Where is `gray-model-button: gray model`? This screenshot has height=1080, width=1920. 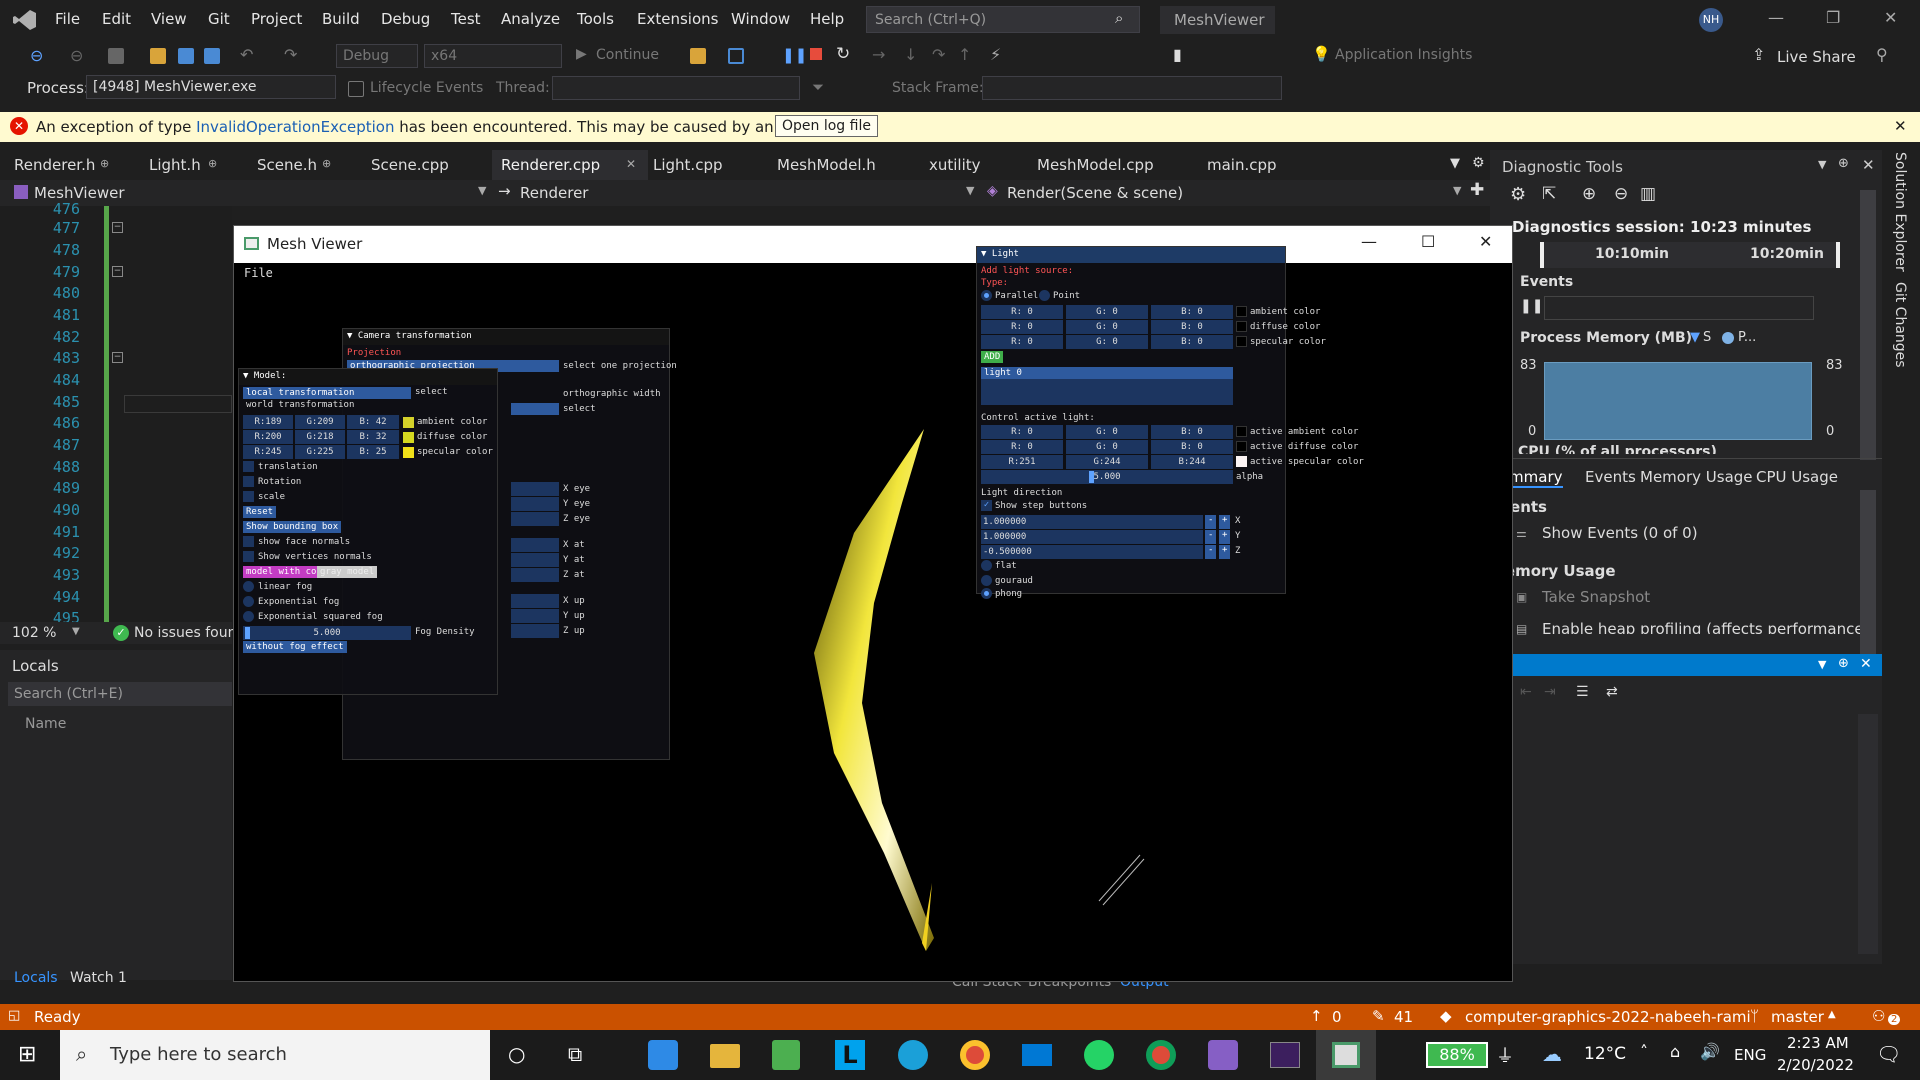
gray-model-button: gray model is located at coordinates (347, 572).